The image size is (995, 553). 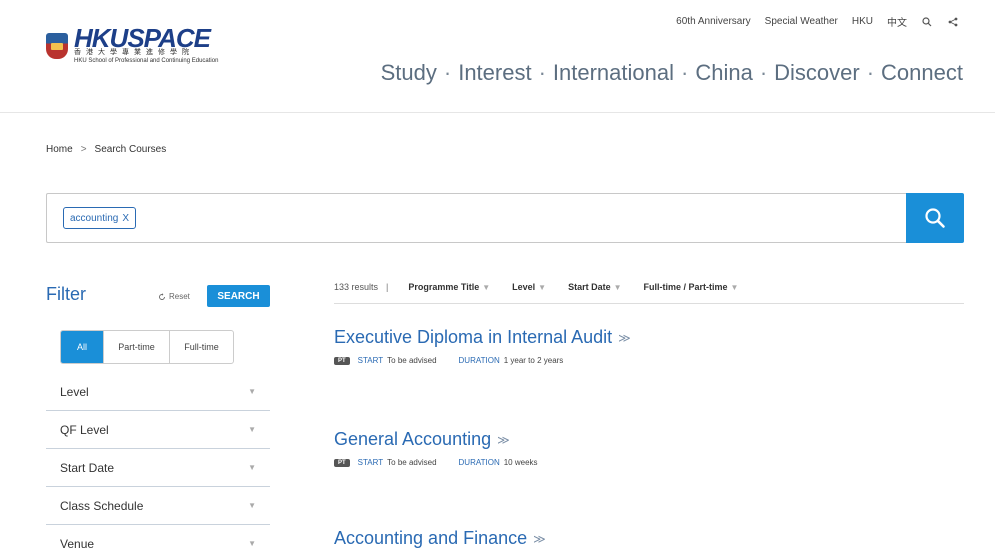 What do you see at coordinates (520, 462) in the screenshot?
I see `duration-value: 10 weeks` at bounding box center [520, 462].